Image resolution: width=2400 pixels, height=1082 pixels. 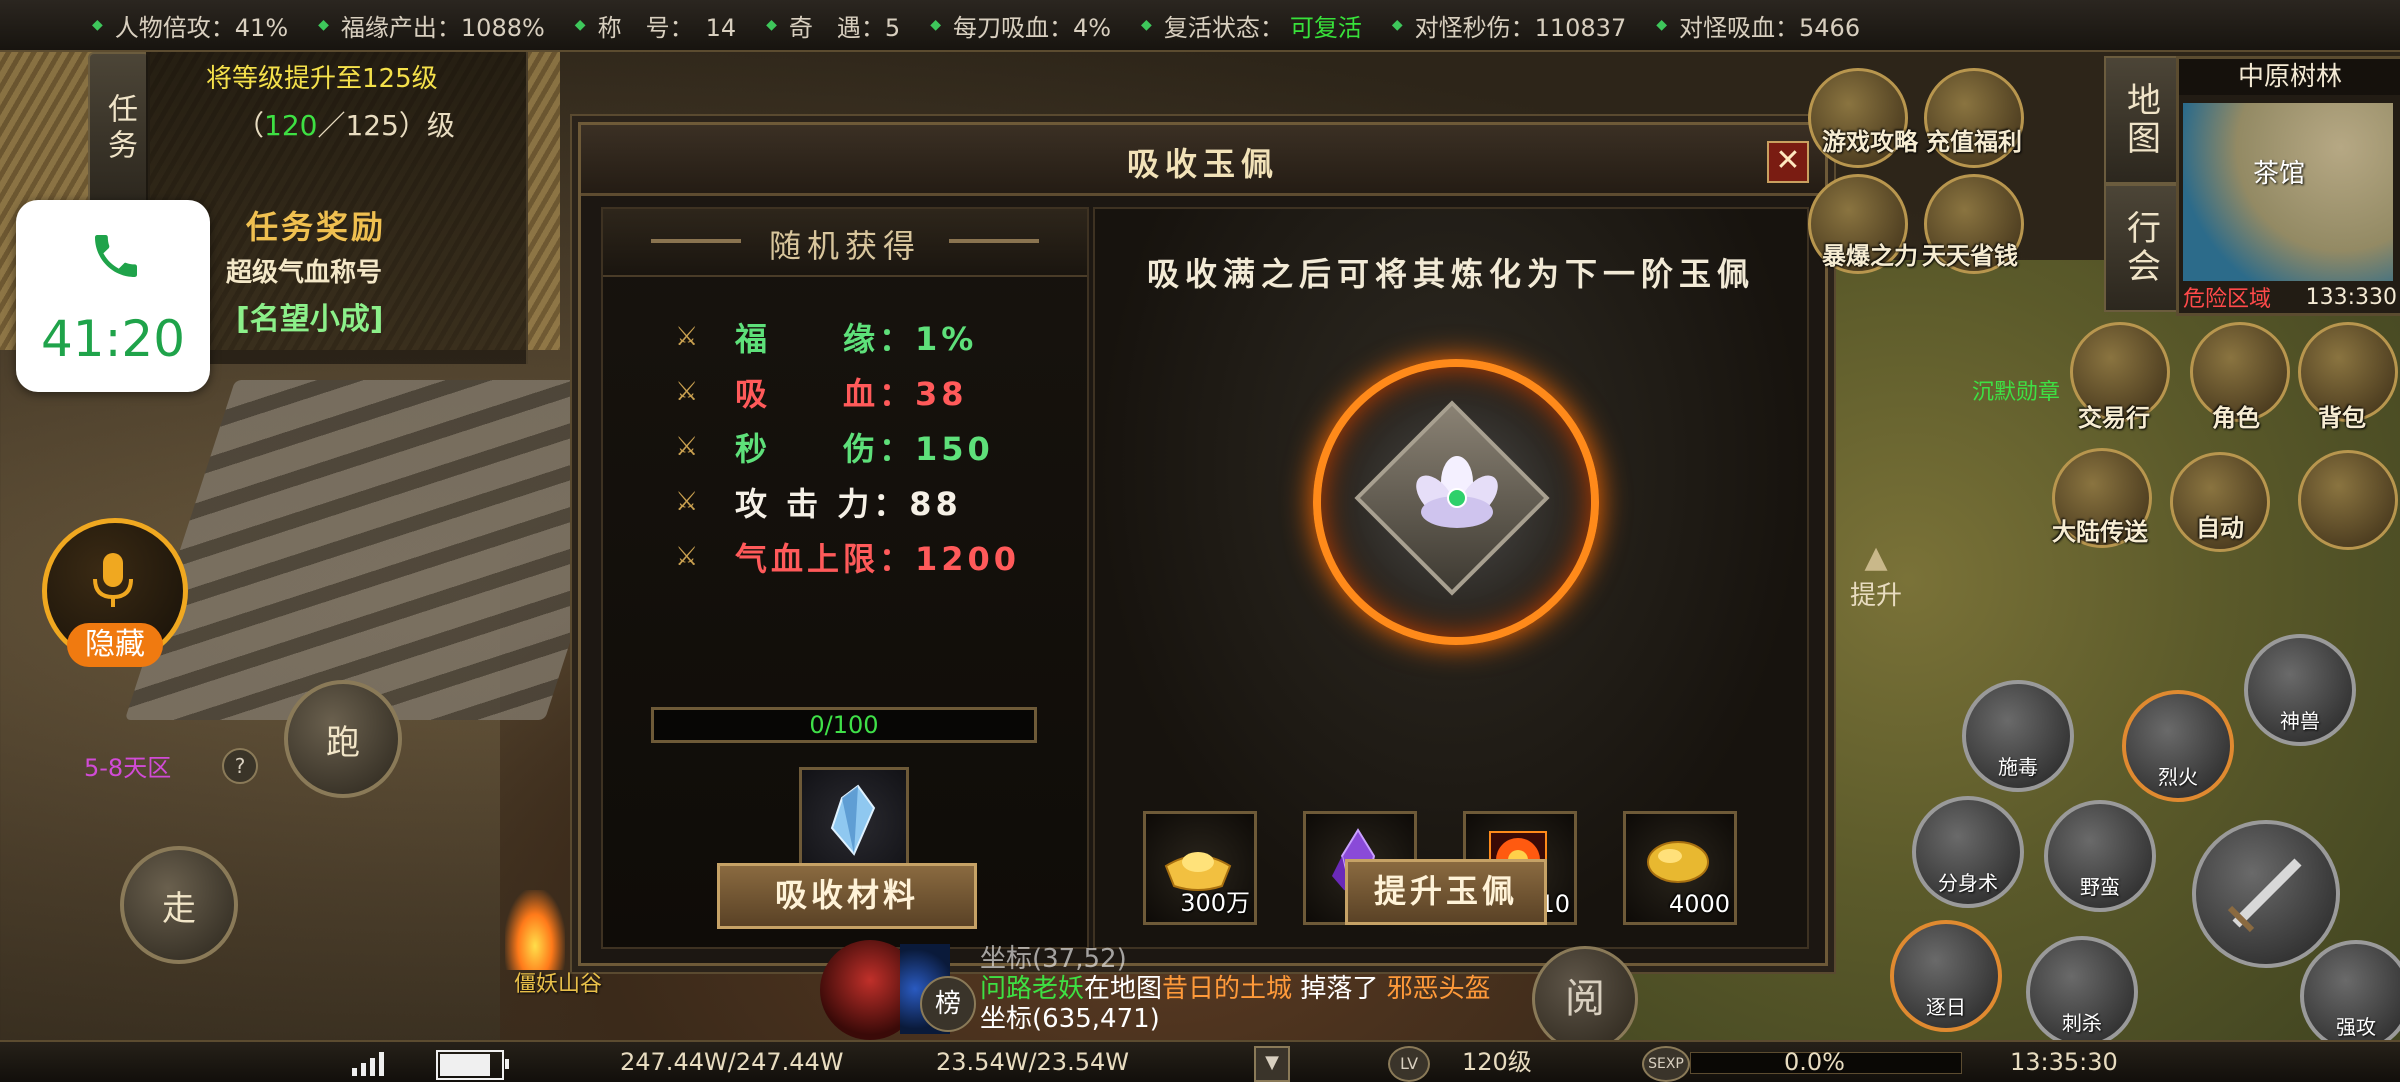 What do you see at coordinates (833, 25) in the screenshot?
I see `stat-encounter: 奇 遇：5` at bounding box center [833, 25].